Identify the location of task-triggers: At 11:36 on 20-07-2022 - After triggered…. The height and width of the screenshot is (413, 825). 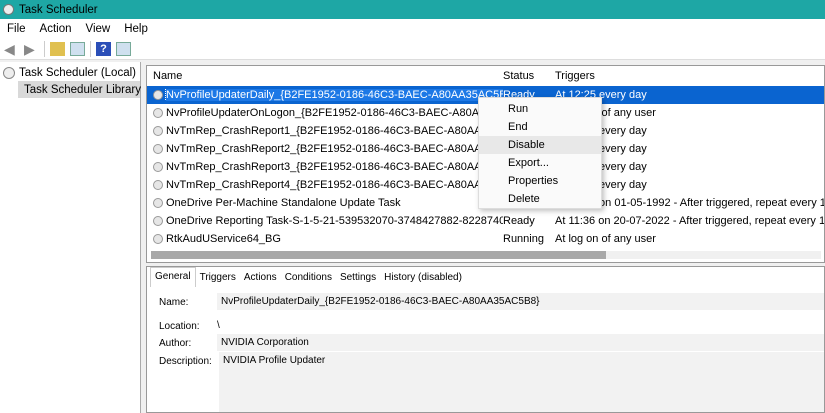
(689, 221).